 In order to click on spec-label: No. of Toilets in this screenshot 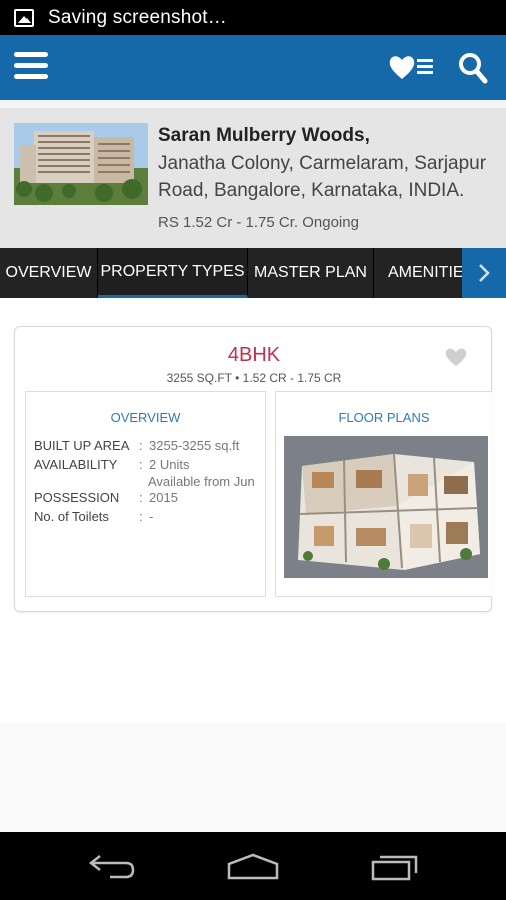, I will do `click(71, 516)`.